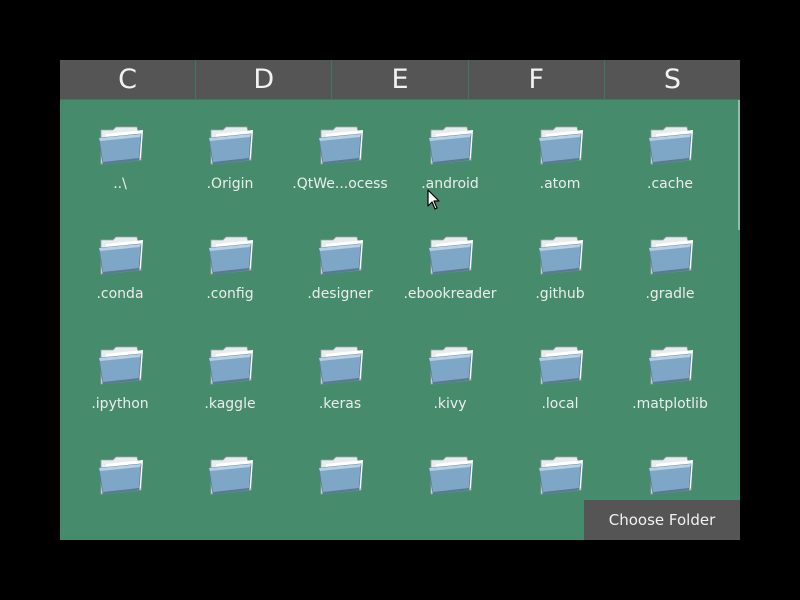  Describe the element at coordinates (340, 294) in the screenshot. I see `folder-label: .designer` at that location.